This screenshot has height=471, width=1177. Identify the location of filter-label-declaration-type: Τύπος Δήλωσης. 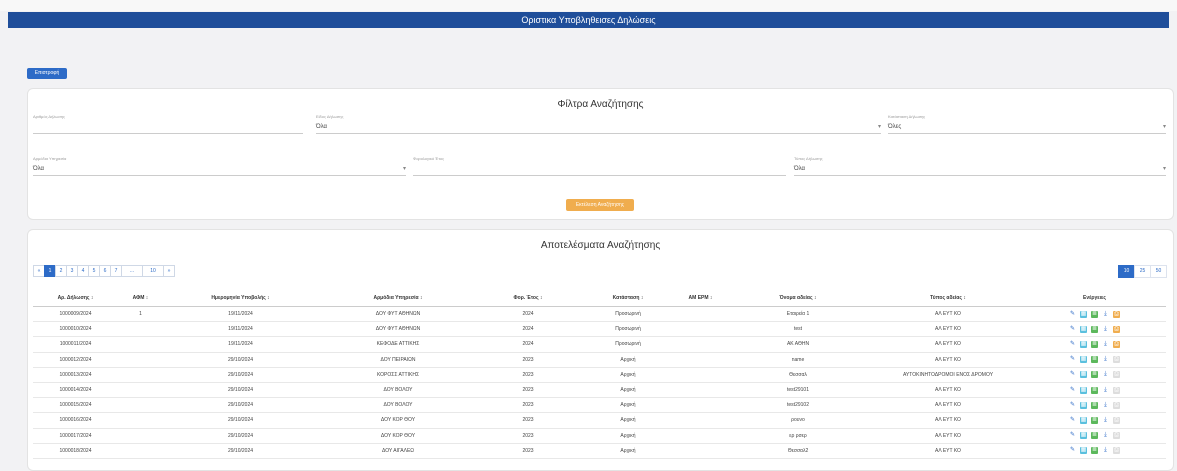
(808, 158).